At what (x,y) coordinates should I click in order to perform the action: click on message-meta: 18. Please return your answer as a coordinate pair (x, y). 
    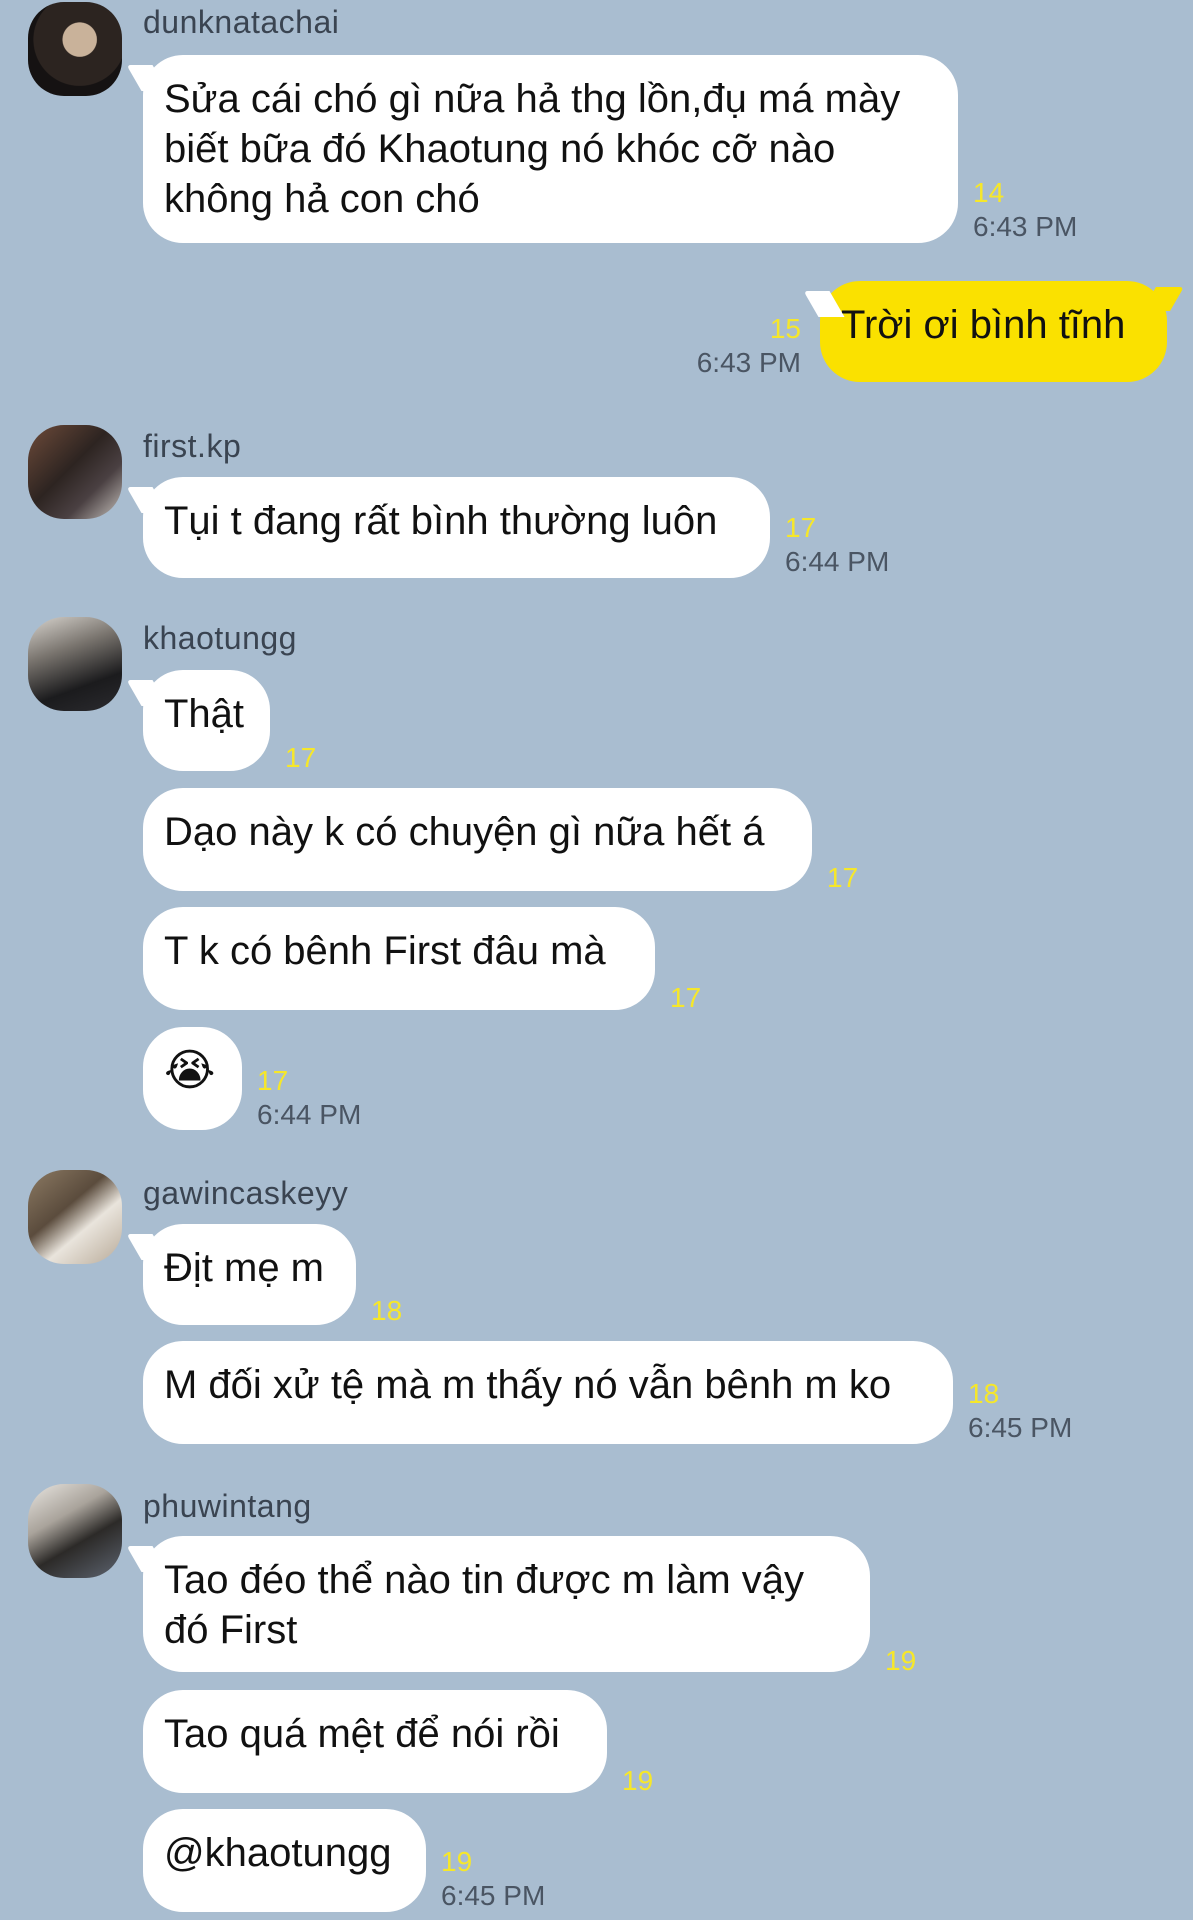
    Looking at the image, I should click on (386, 1311).